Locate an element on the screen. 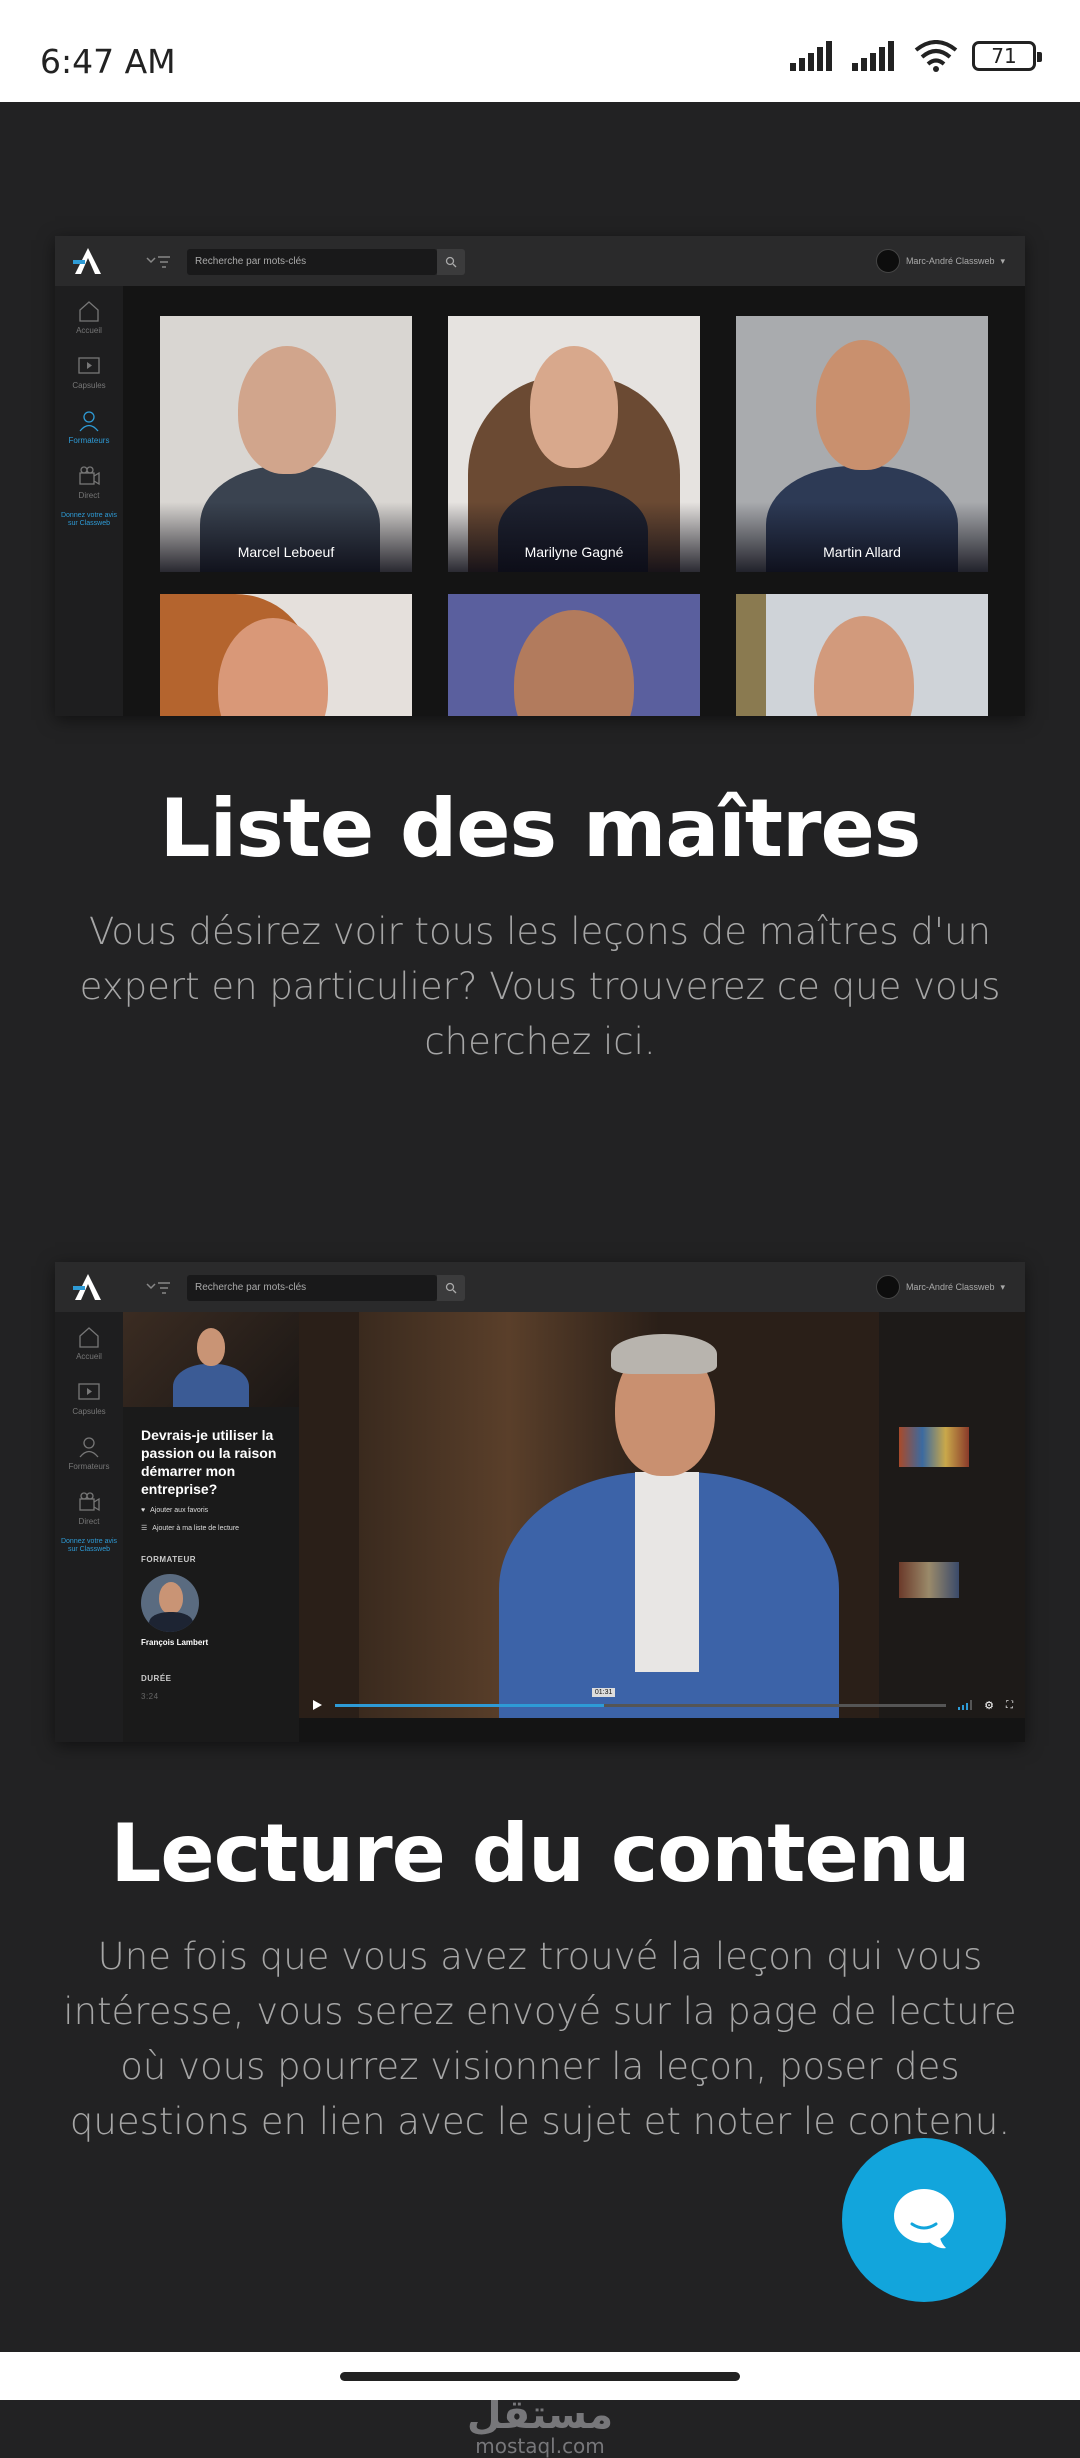 The width and height of the screenshot is (1080, 2458). volume-icon is located at coordinates (965, 1705).